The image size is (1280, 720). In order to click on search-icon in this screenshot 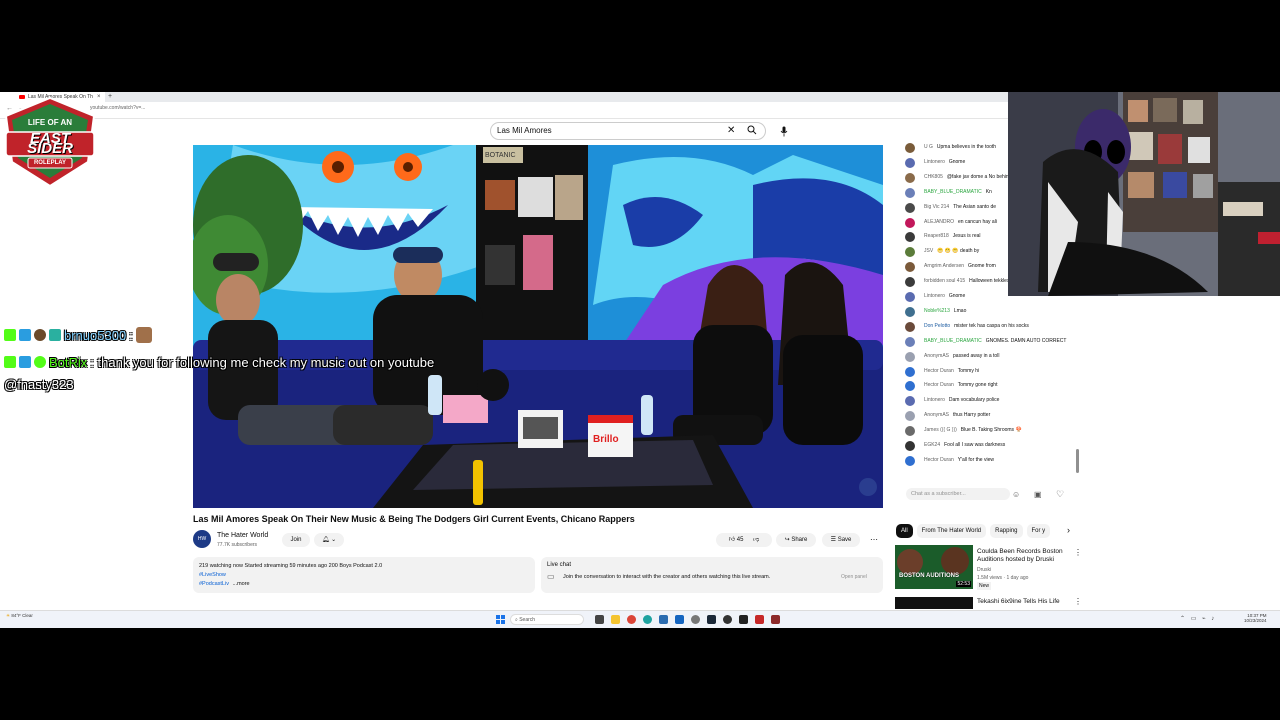, I will do `click(752, 130)`.